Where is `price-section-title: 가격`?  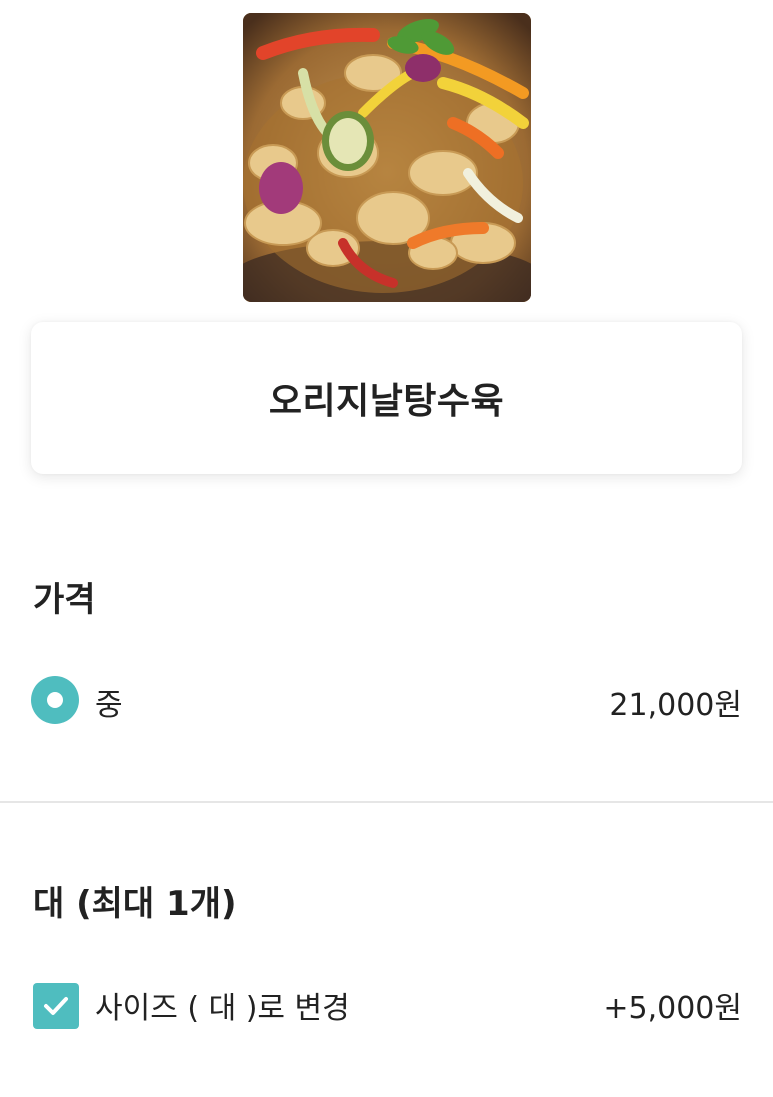
price-section-title: 가격 is located at coordinates (64, 600).